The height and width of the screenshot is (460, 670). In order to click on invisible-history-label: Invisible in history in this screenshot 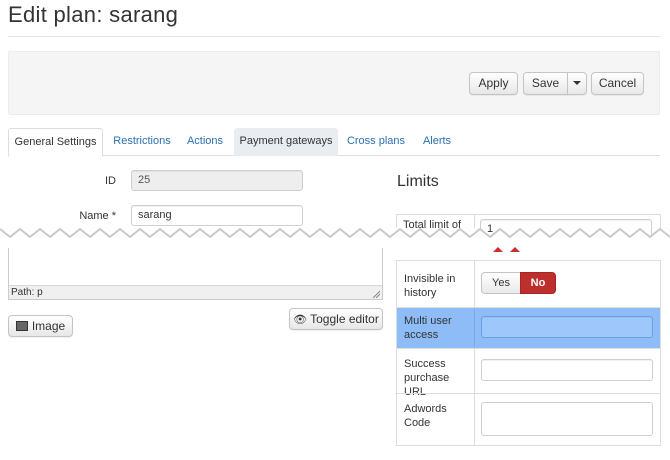, I will do `click(430, 286)`.